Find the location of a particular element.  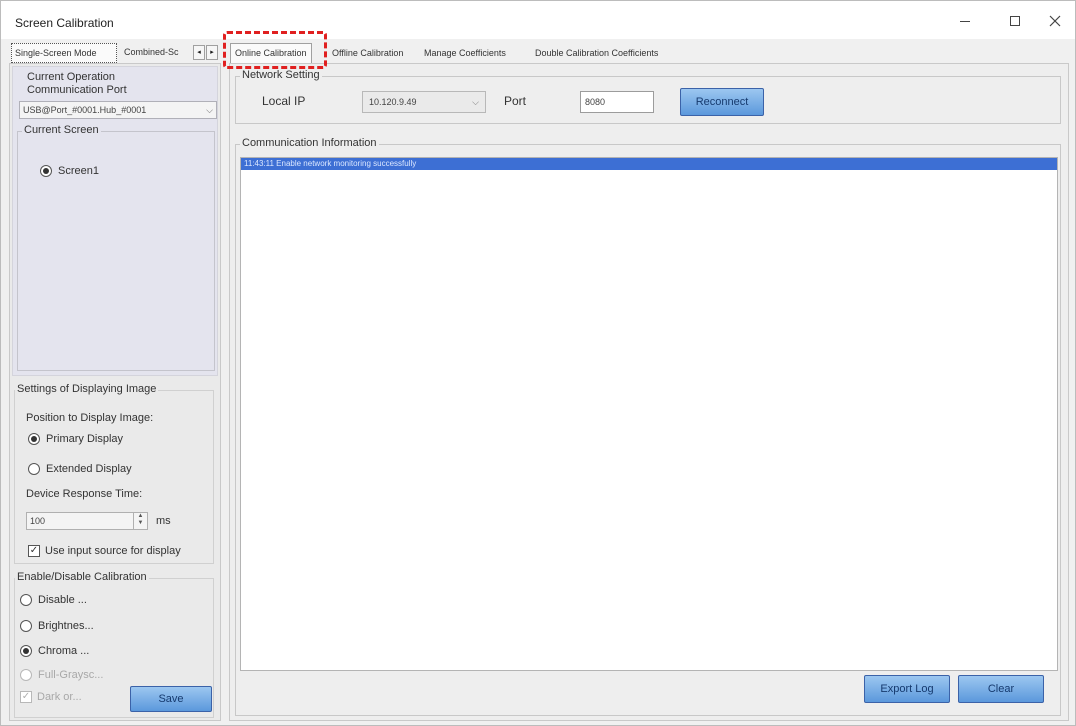

communication-information-label: Communication Information is located at coordinates (309, 143).